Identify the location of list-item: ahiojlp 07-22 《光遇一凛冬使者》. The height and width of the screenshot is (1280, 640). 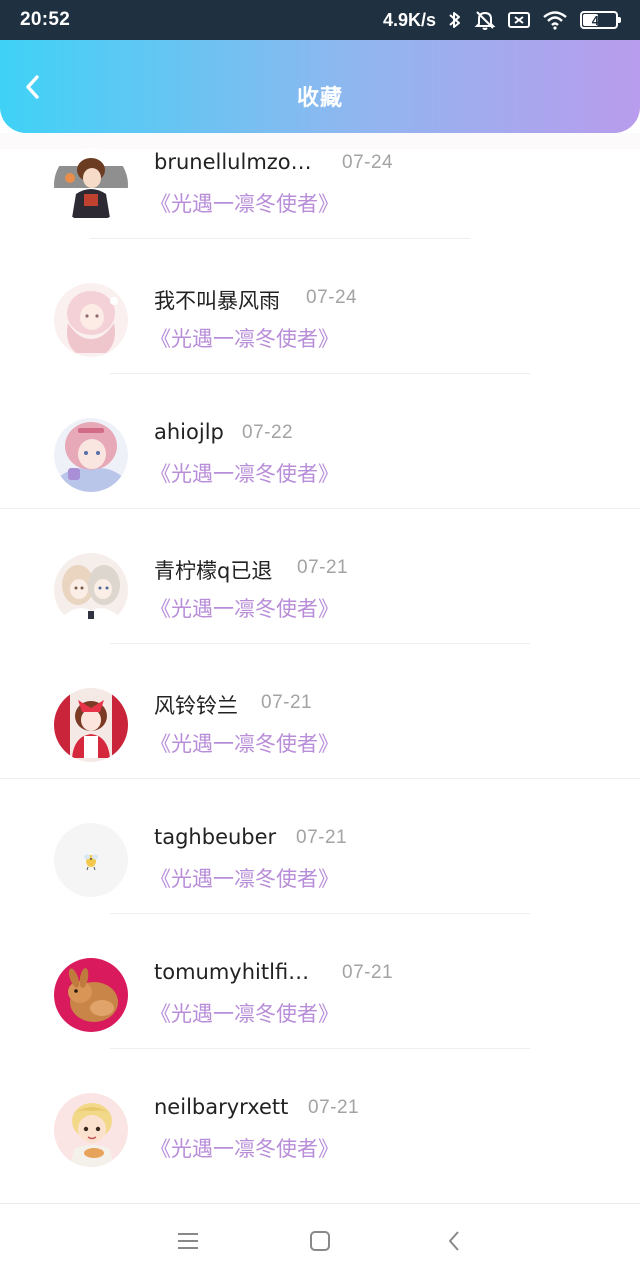
(320, 467).